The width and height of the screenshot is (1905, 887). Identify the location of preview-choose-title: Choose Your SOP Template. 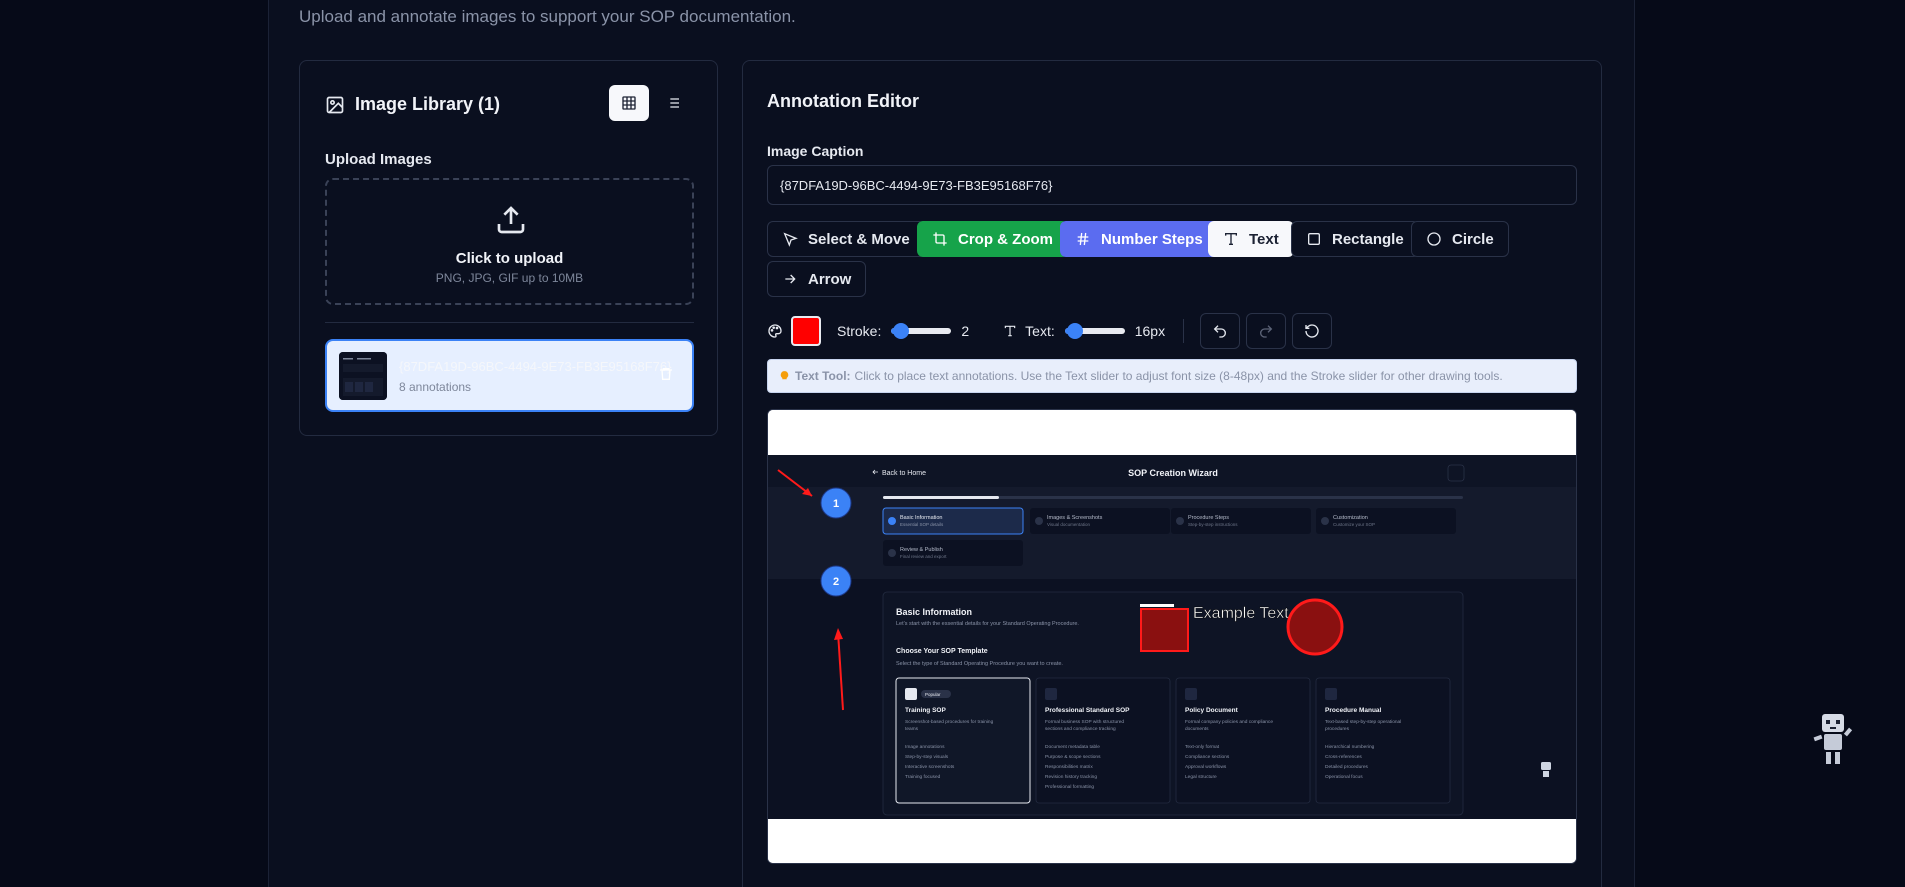
(942, 651).